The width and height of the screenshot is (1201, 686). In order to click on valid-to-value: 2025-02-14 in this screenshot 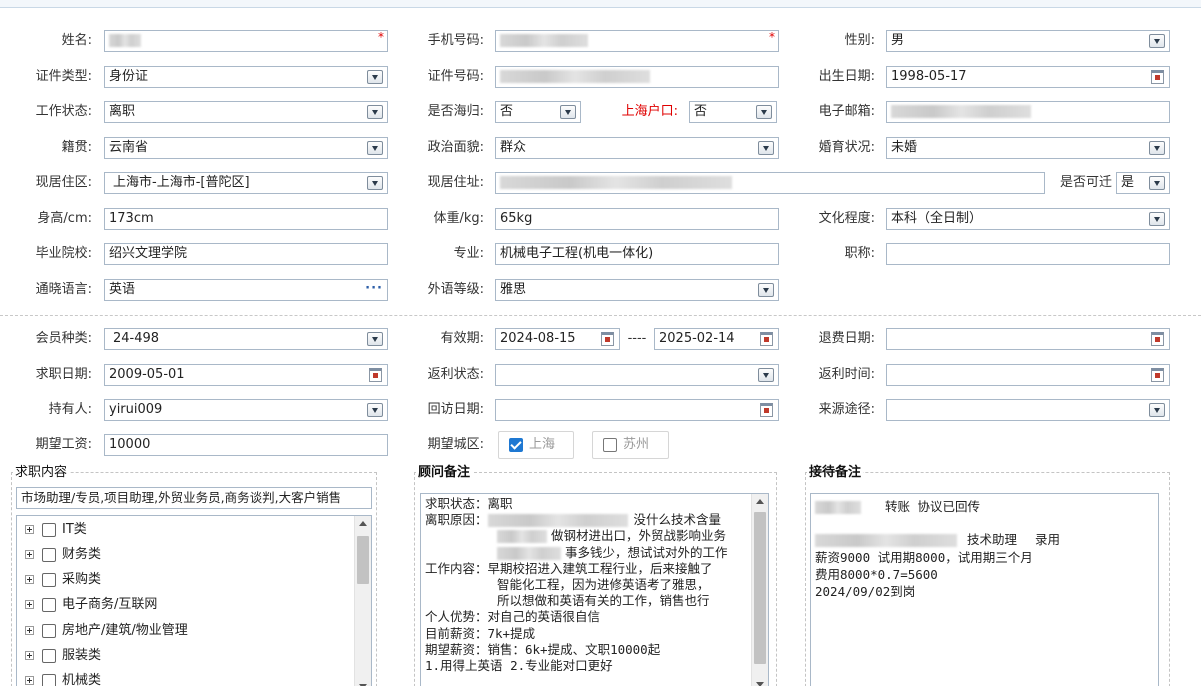, I will do `click(697, 338)`.